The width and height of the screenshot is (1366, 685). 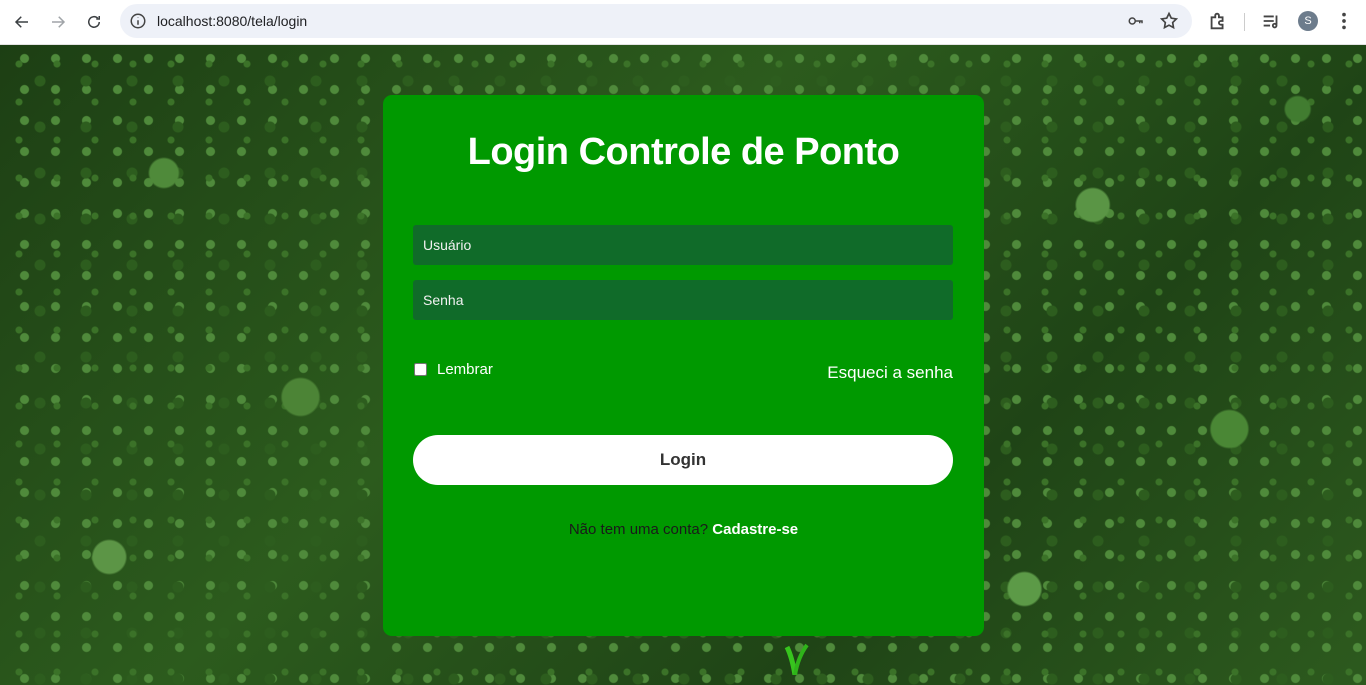 I want to click on extensions-icon, so click(x=1218, y=21).